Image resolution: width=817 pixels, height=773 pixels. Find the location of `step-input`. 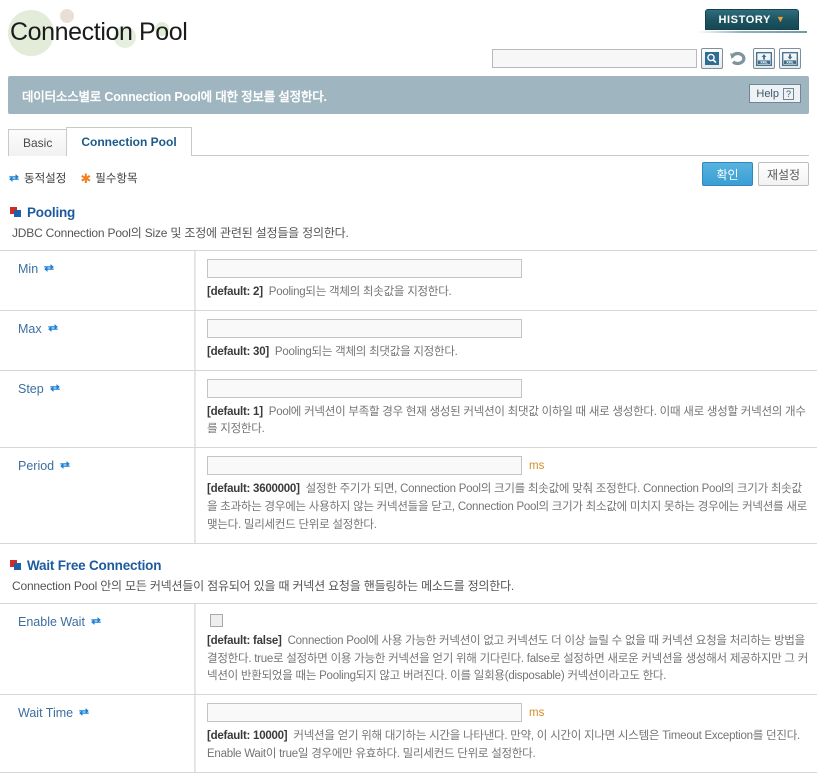

step-input is located at coordinates (364, 388).